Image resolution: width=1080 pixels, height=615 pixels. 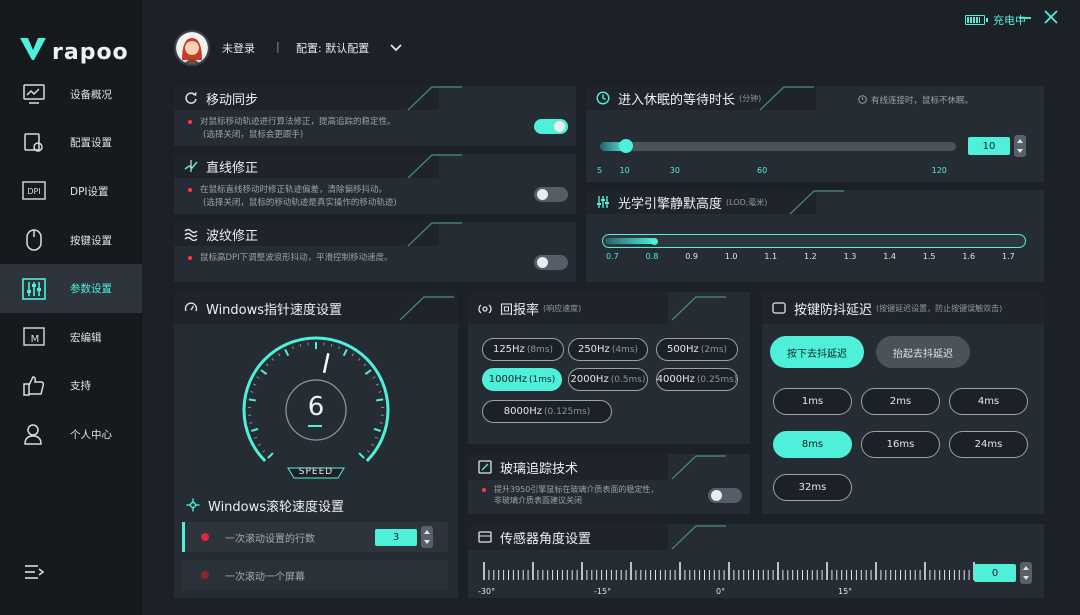 I want to click on lod-tick-label: 0.8, so click(x=652, y=256).